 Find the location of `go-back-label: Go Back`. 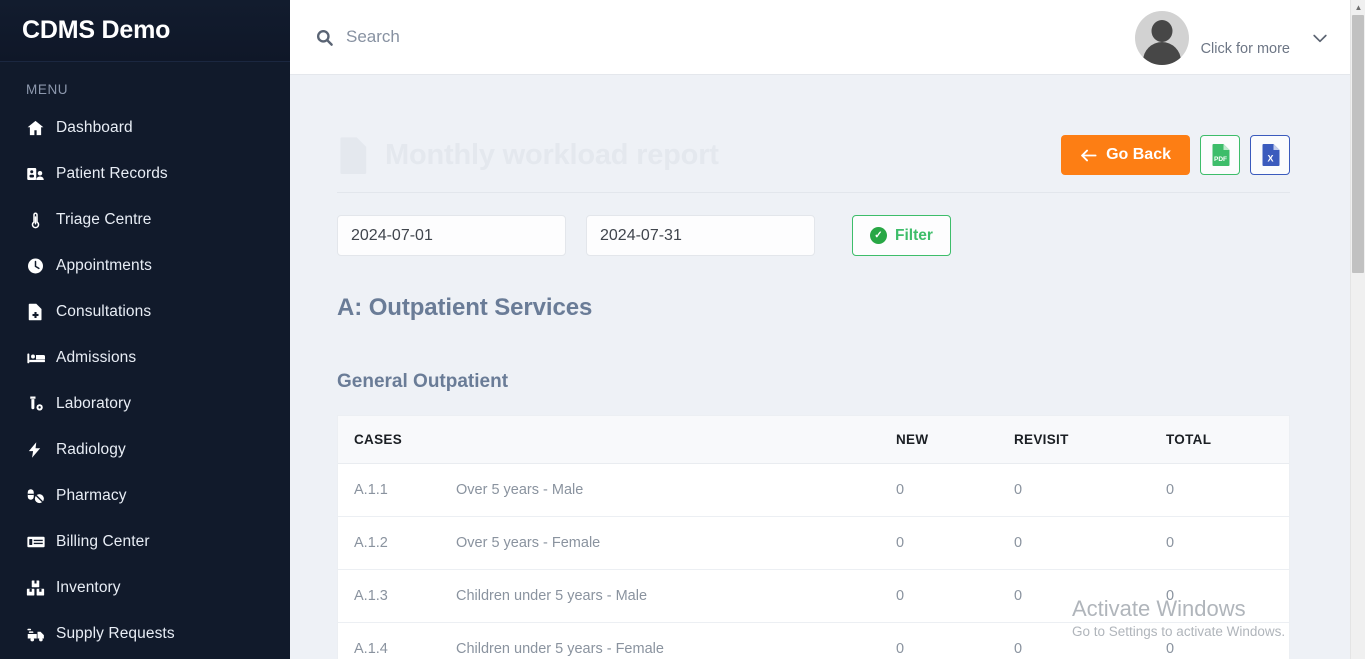

go-back-label: Go Back is located at coordinates (1138, 154).